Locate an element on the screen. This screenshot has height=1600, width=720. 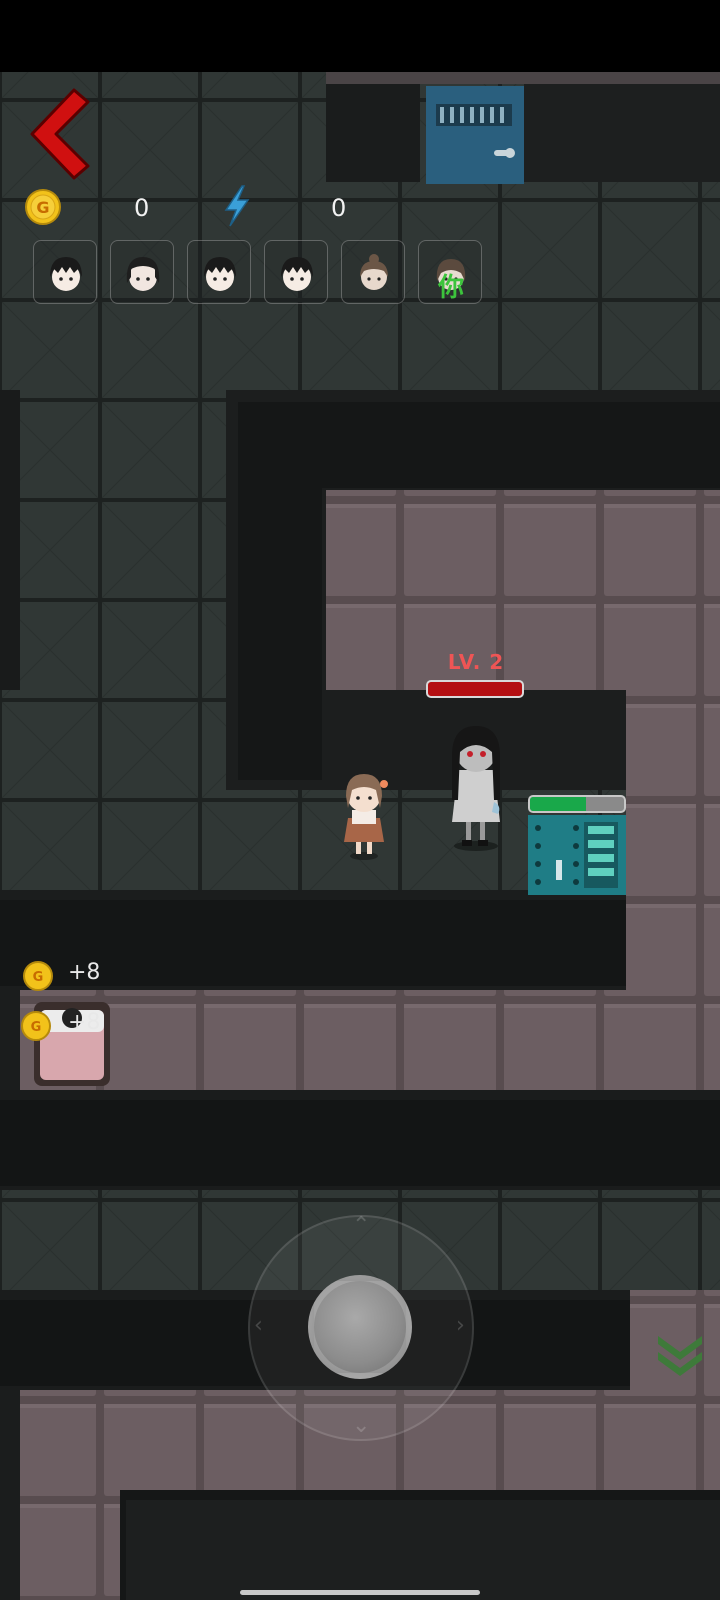
ghost-hp-bar is located at coordinates (475, 689).